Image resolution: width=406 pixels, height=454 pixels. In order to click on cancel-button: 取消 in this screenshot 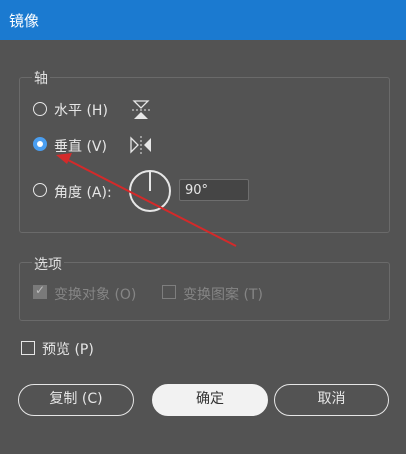, I will do `click(331, 400)`.